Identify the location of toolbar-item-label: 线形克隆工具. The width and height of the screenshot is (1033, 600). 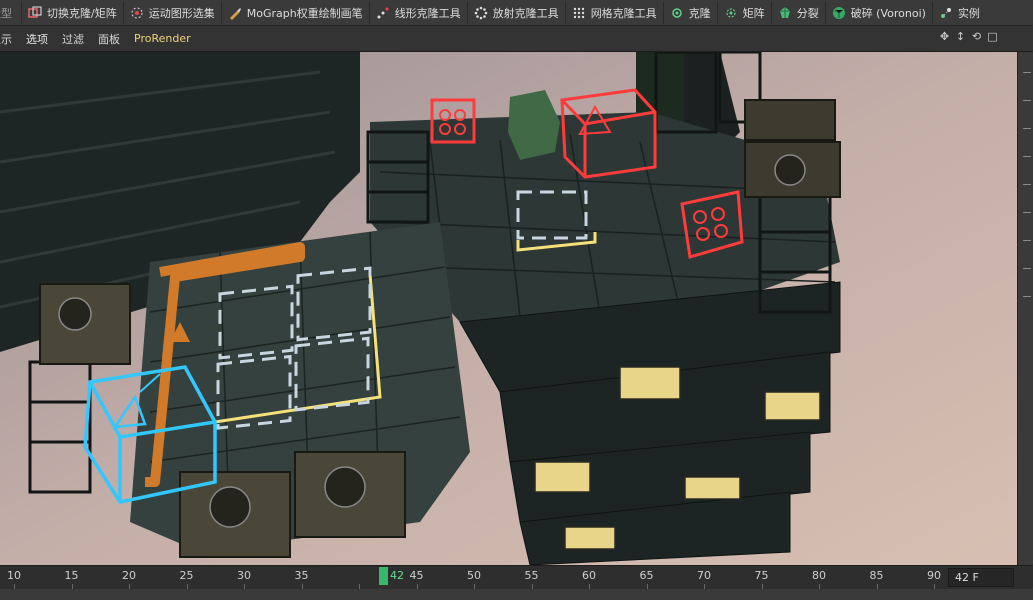
(427, 13).